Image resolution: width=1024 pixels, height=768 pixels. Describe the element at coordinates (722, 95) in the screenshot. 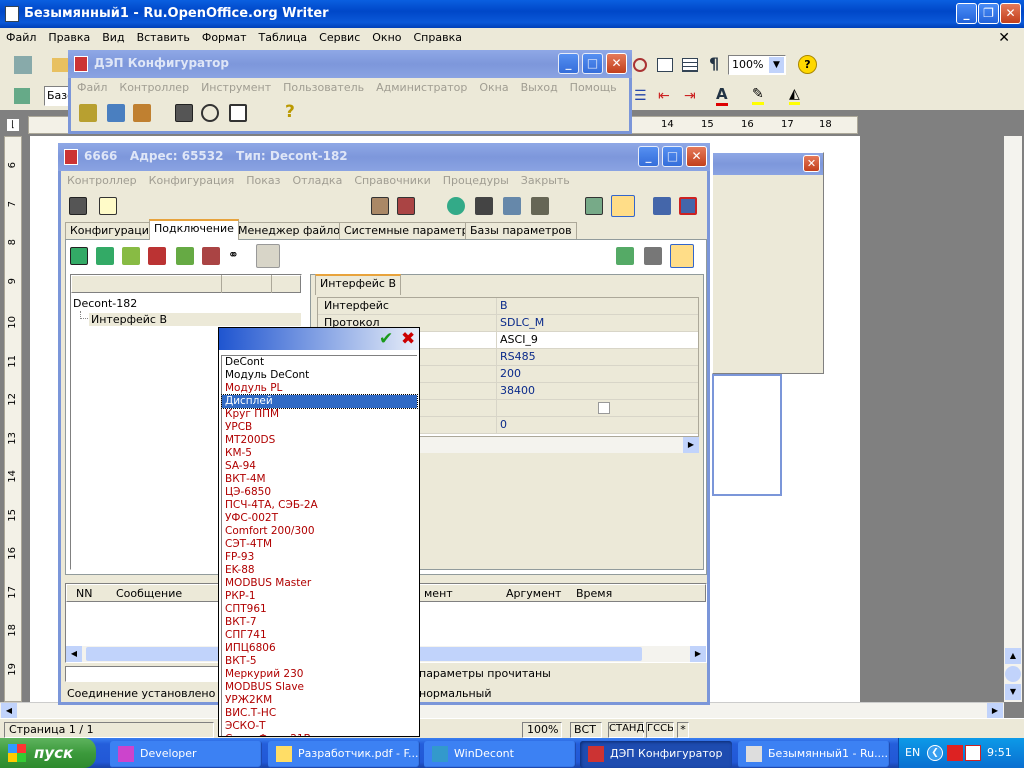

I see `font-color-icon: A` at that location.